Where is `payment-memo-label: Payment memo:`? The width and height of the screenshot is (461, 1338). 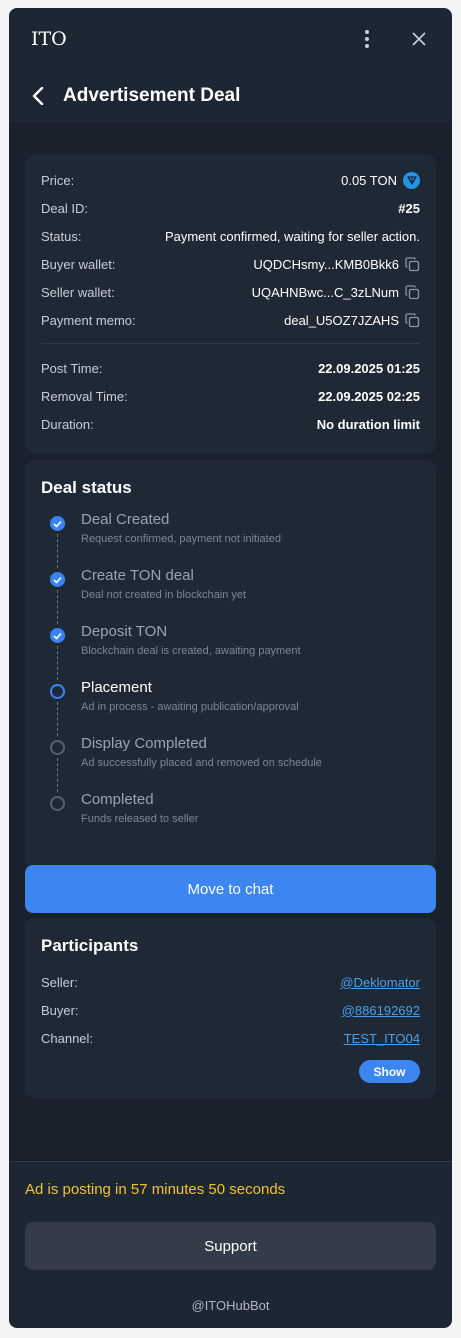
payment-memo-label: Payment memo: is located at coordinates (88, 320).